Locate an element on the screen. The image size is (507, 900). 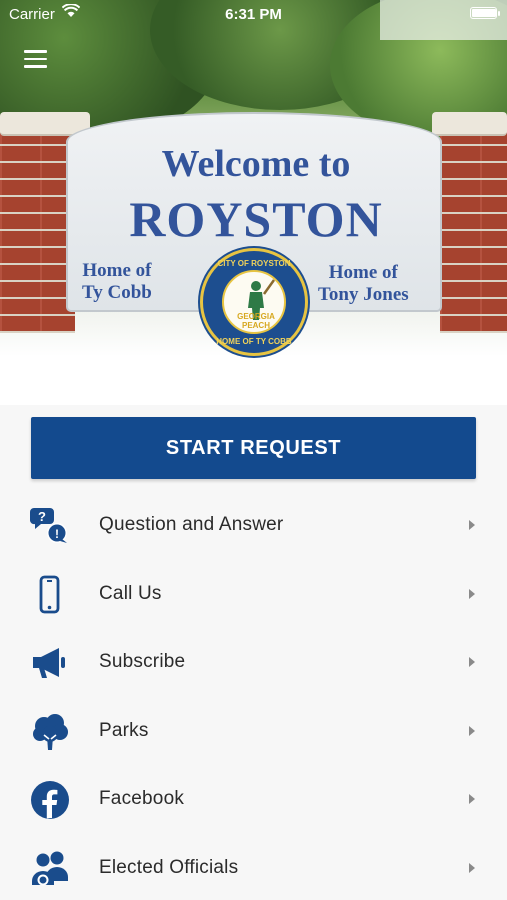
sign-home-right-line2: Tony Jones is located at coordinates (363, 294).